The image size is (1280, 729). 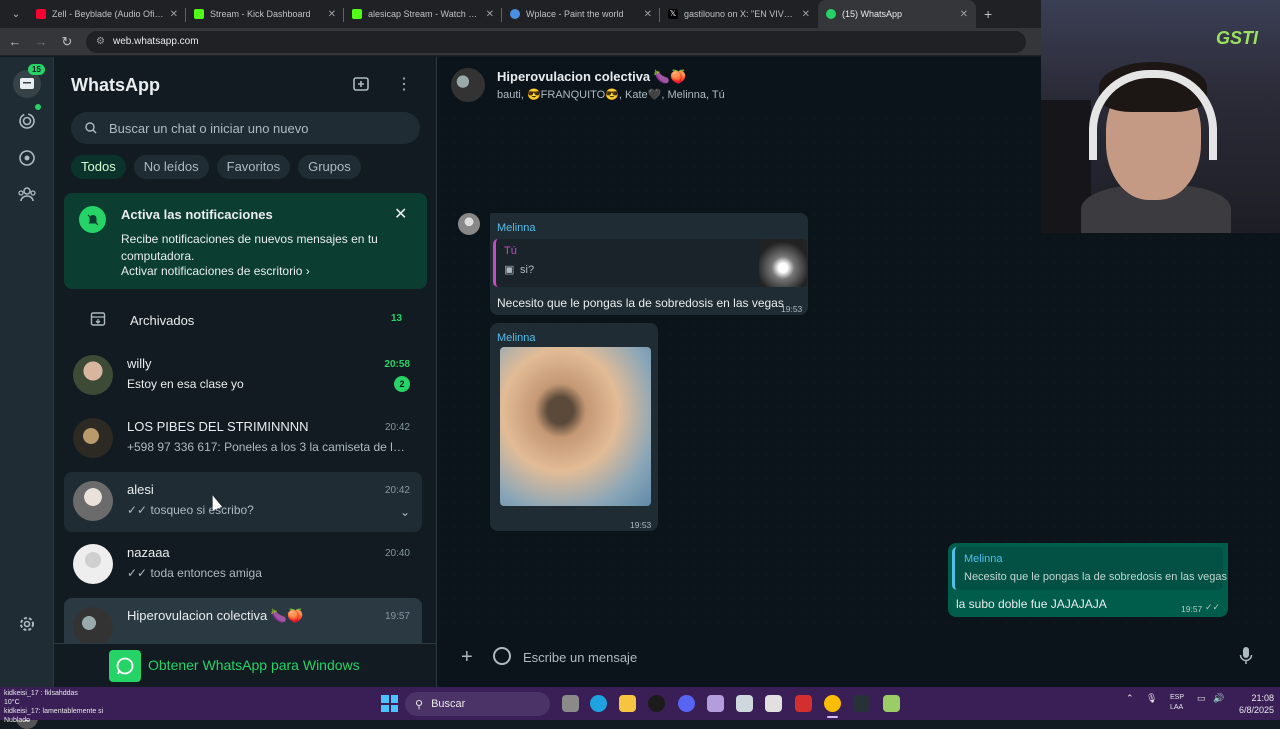 I want to click on quoted-author: Tú, so click(x=510, y=251).